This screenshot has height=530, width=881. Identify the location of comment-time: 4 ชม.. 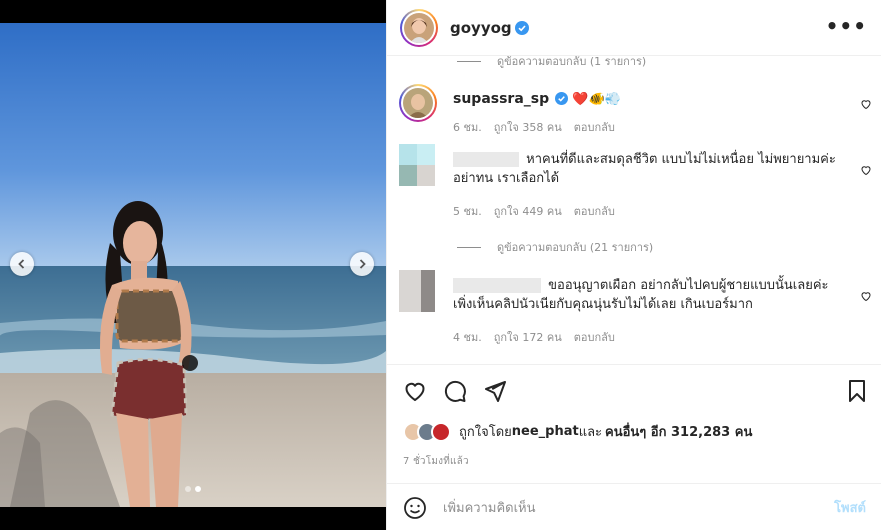
(467, 337).